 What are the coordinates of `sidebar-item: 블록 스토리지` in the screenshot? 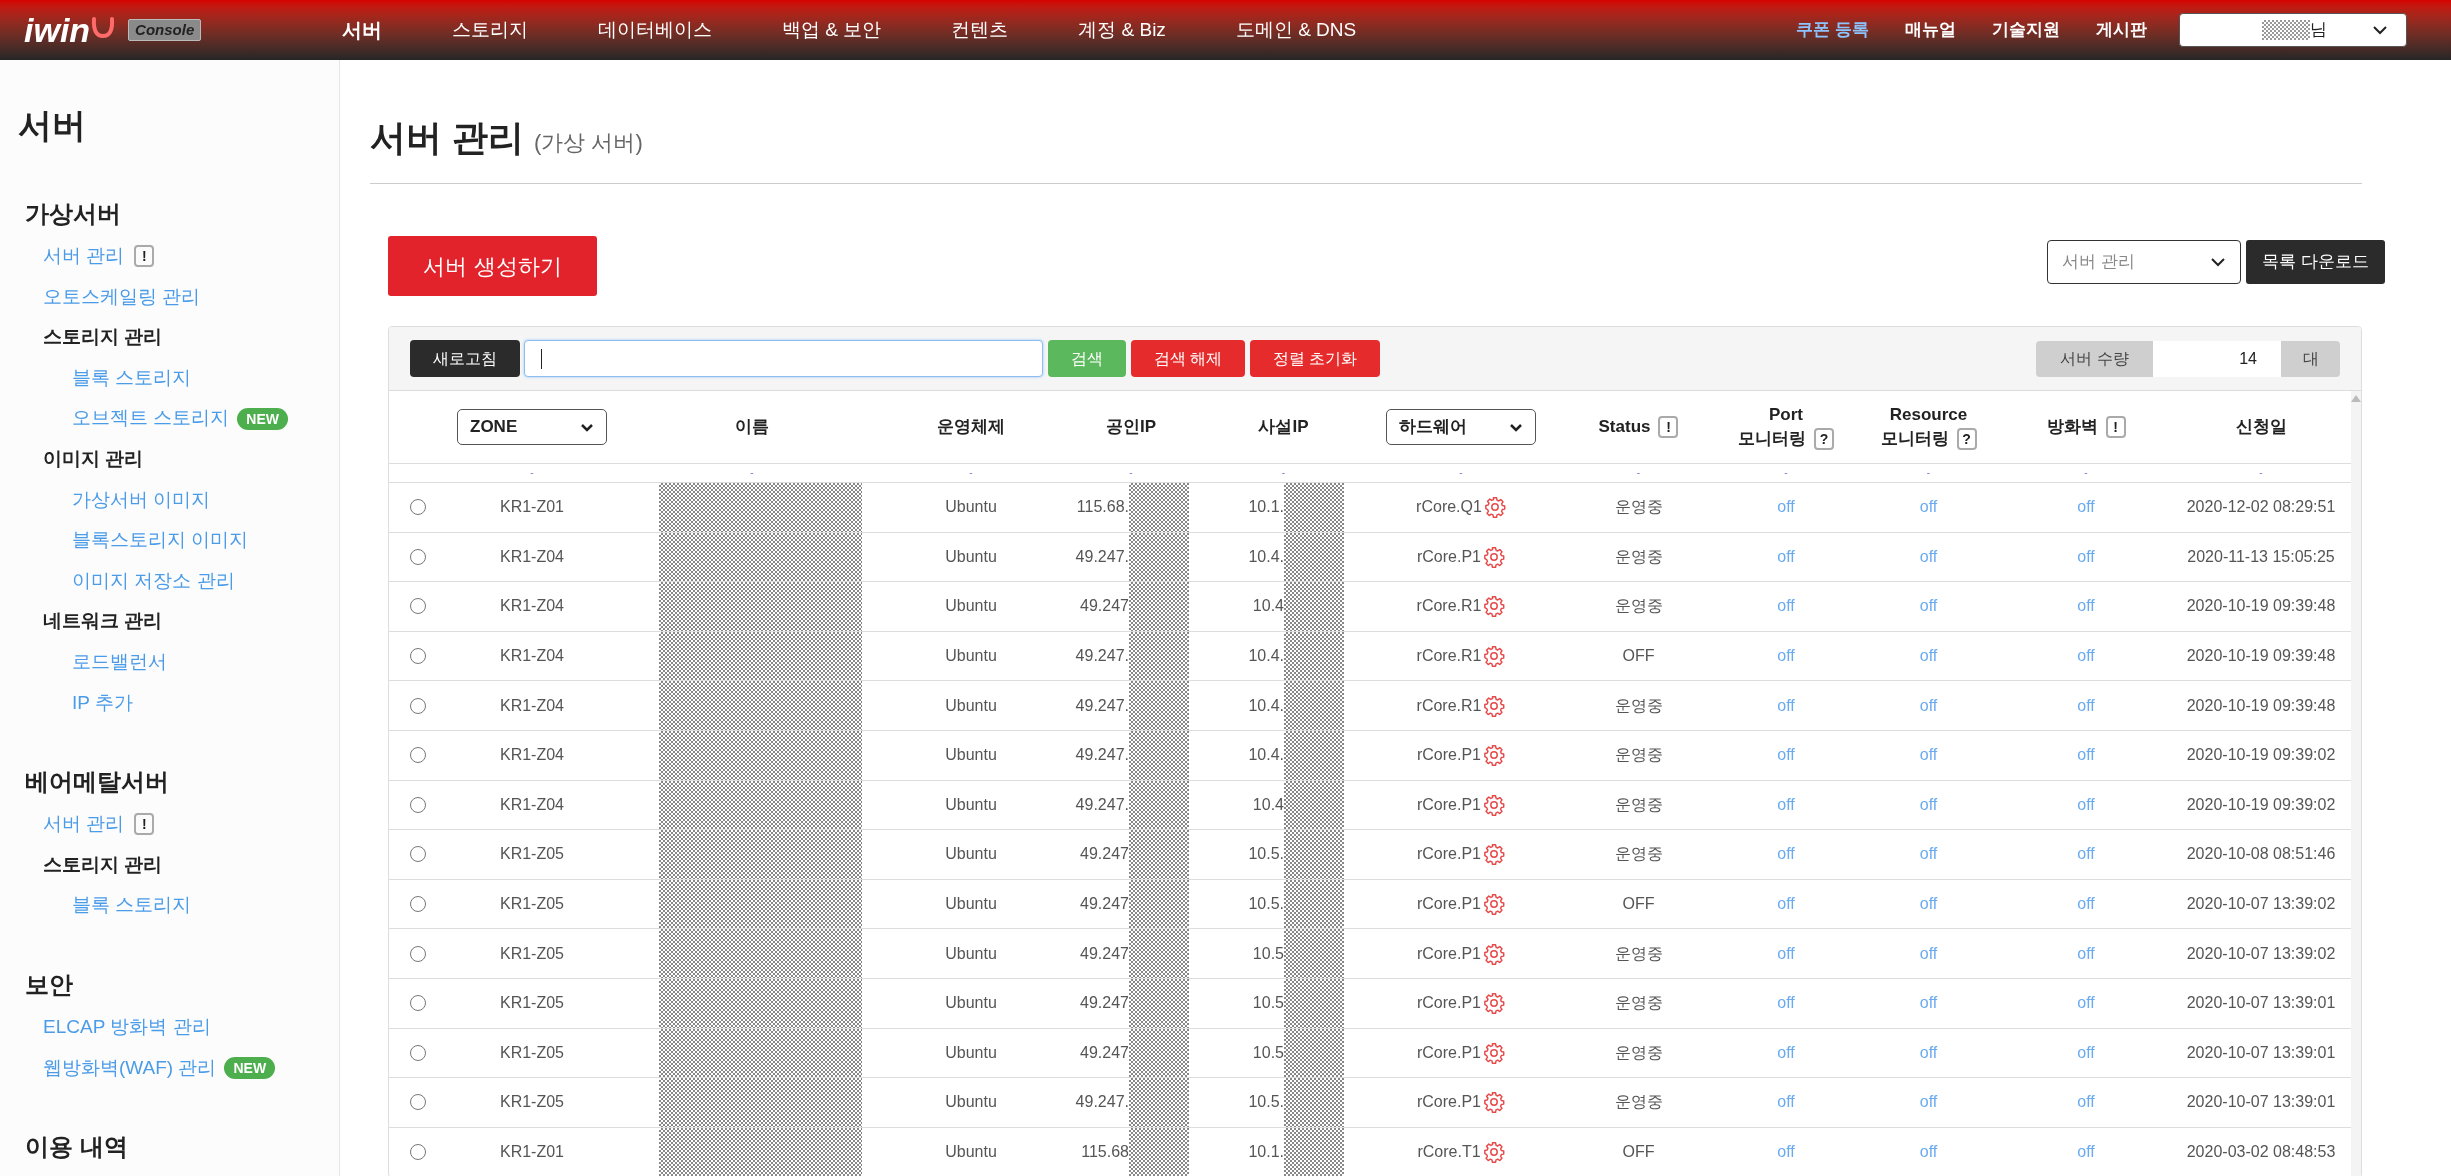 It's located at (132, 905).